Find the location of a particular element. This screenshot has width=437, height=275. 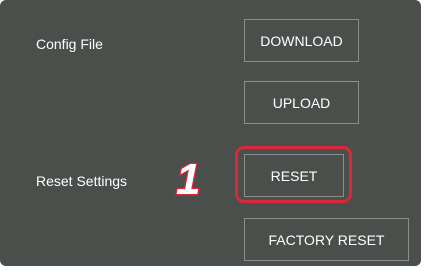

download-button: DOWNLOAD is located at coordinates (301, 40).